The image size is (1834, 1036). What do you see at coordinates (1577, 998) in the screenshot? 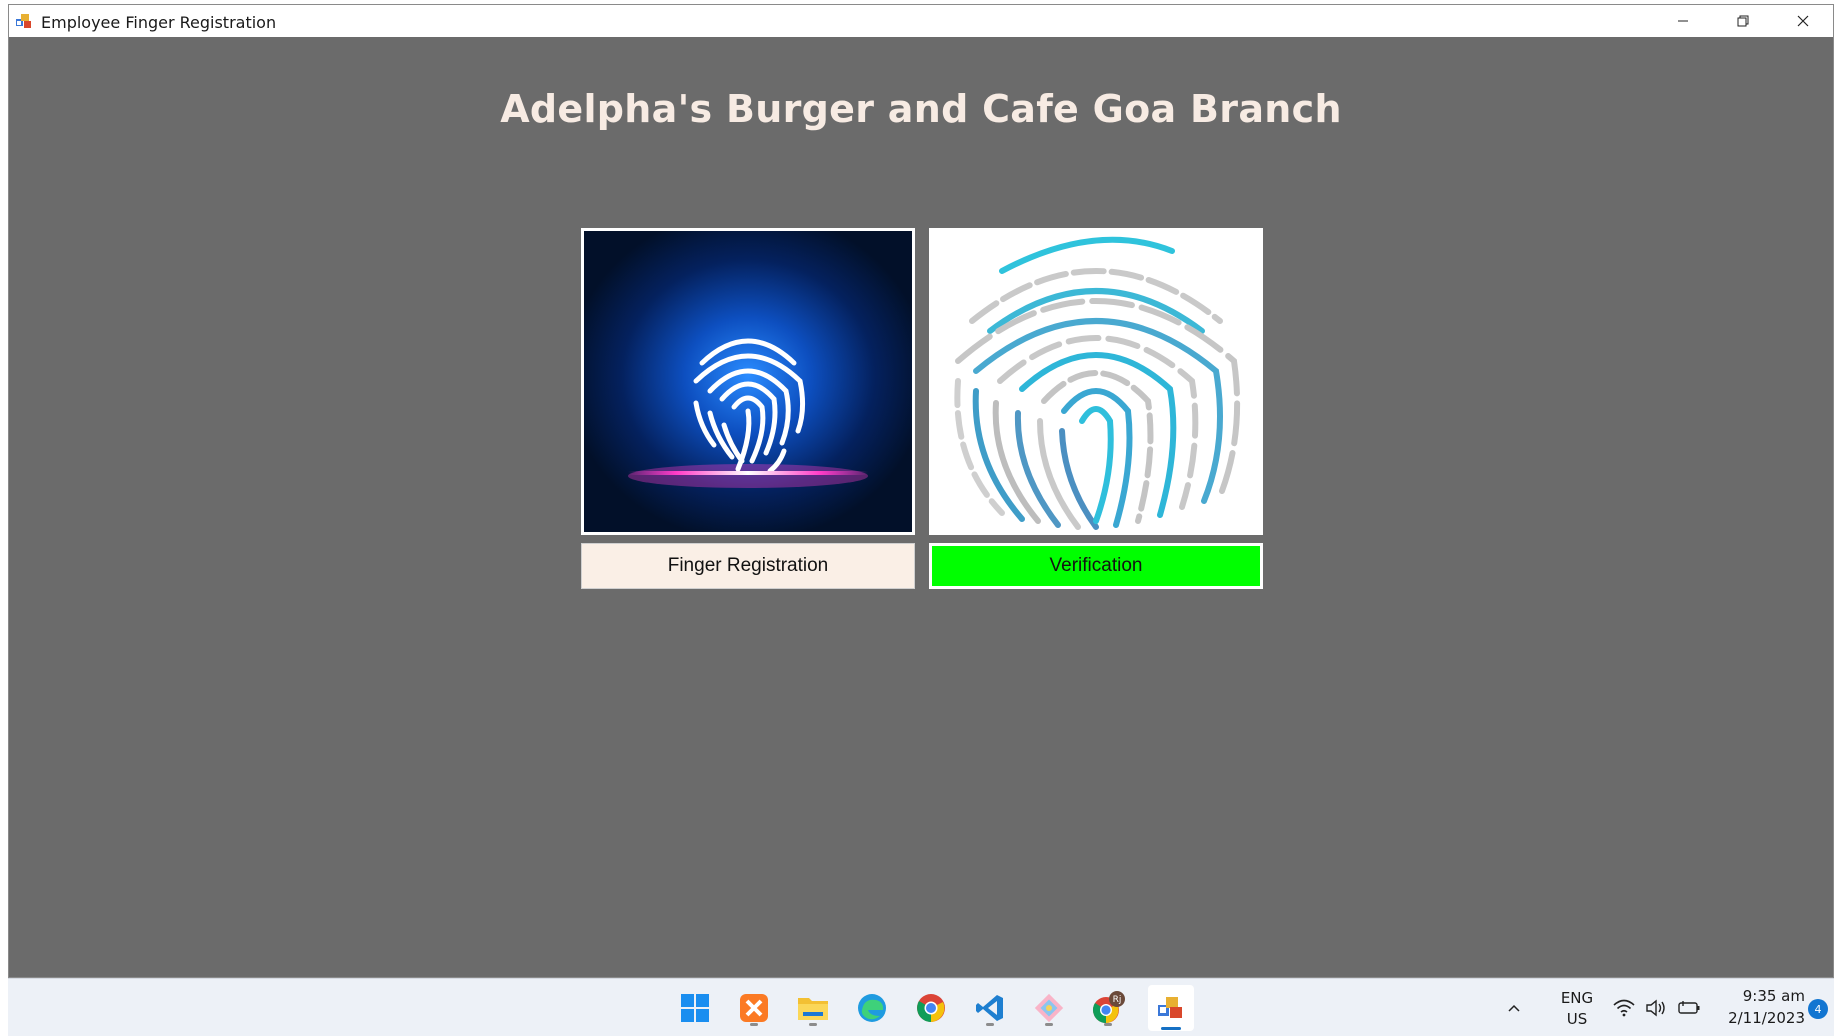
I see `language-code: ENG` at bounding box center [1577, 998].